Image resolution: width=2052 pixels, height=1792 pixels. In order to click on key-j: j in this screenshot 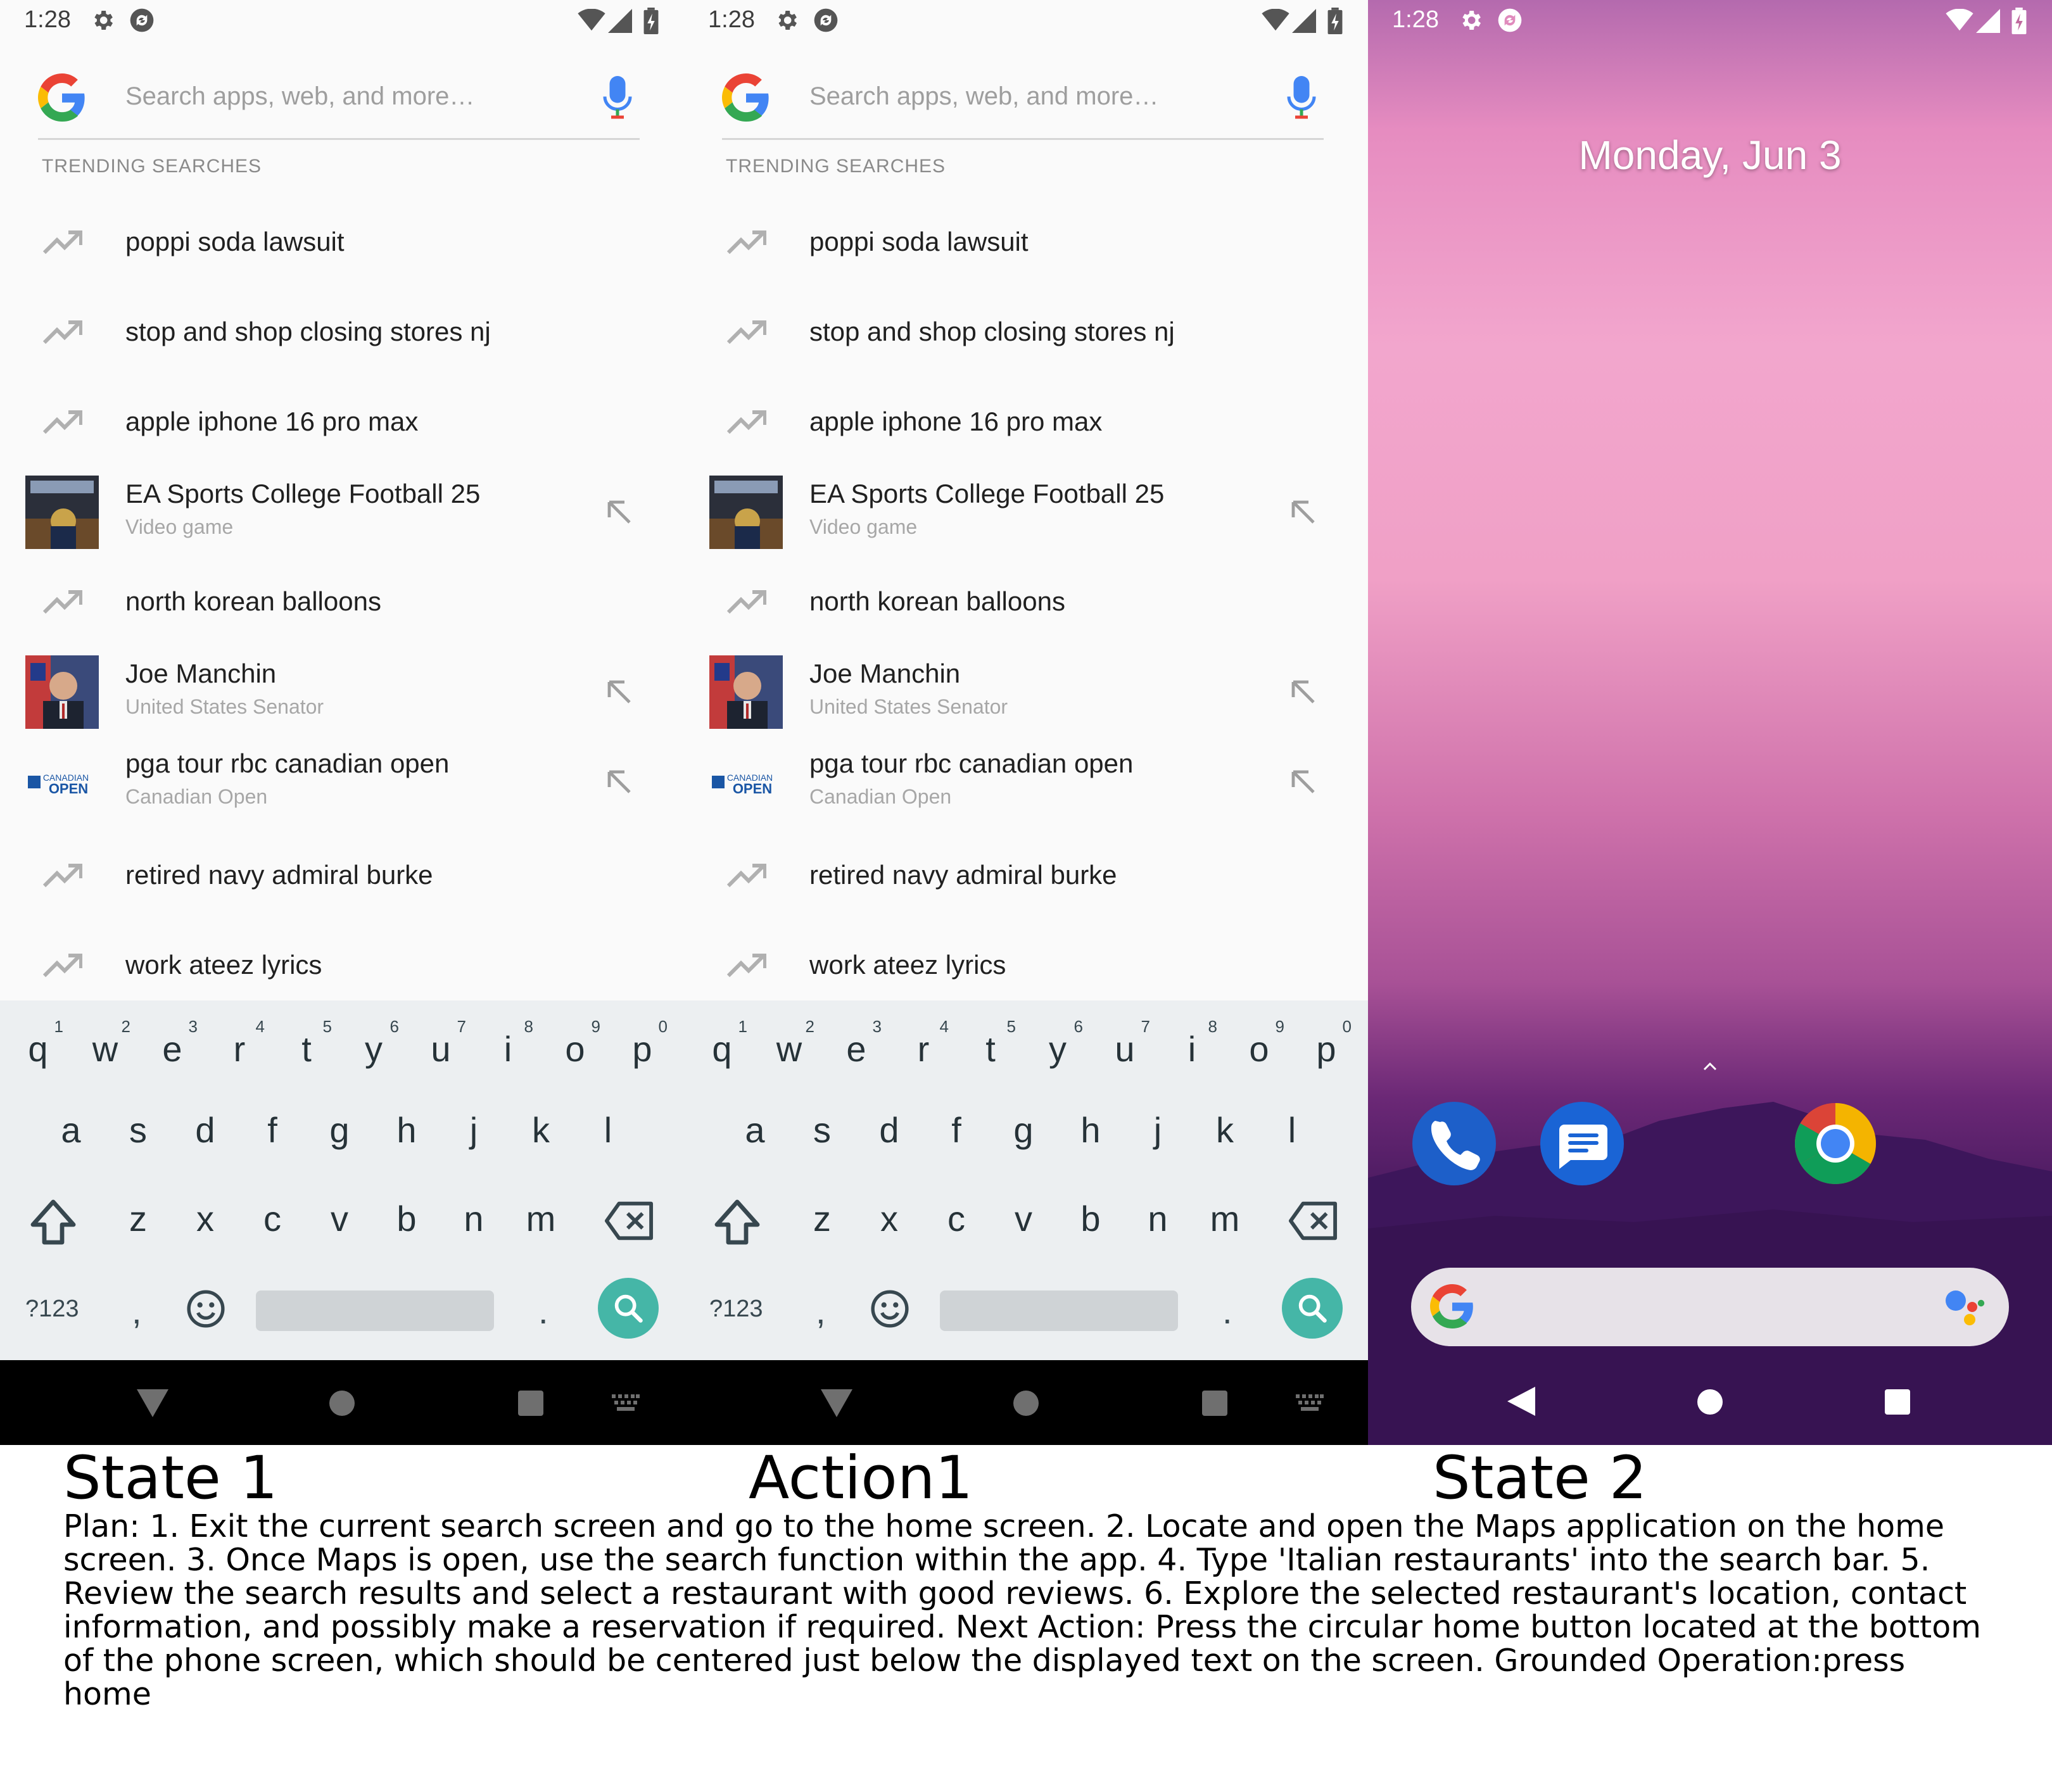, I will do `click(1158, 1131)`.